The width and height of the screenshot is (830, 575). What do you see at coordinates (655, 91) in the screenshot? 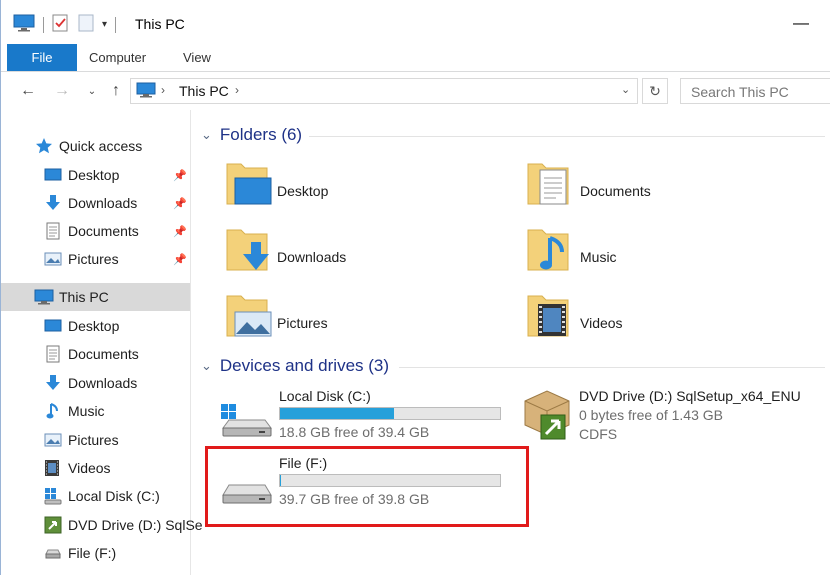
I see `refresh-button: ↻` at bounding box center [655, 91].